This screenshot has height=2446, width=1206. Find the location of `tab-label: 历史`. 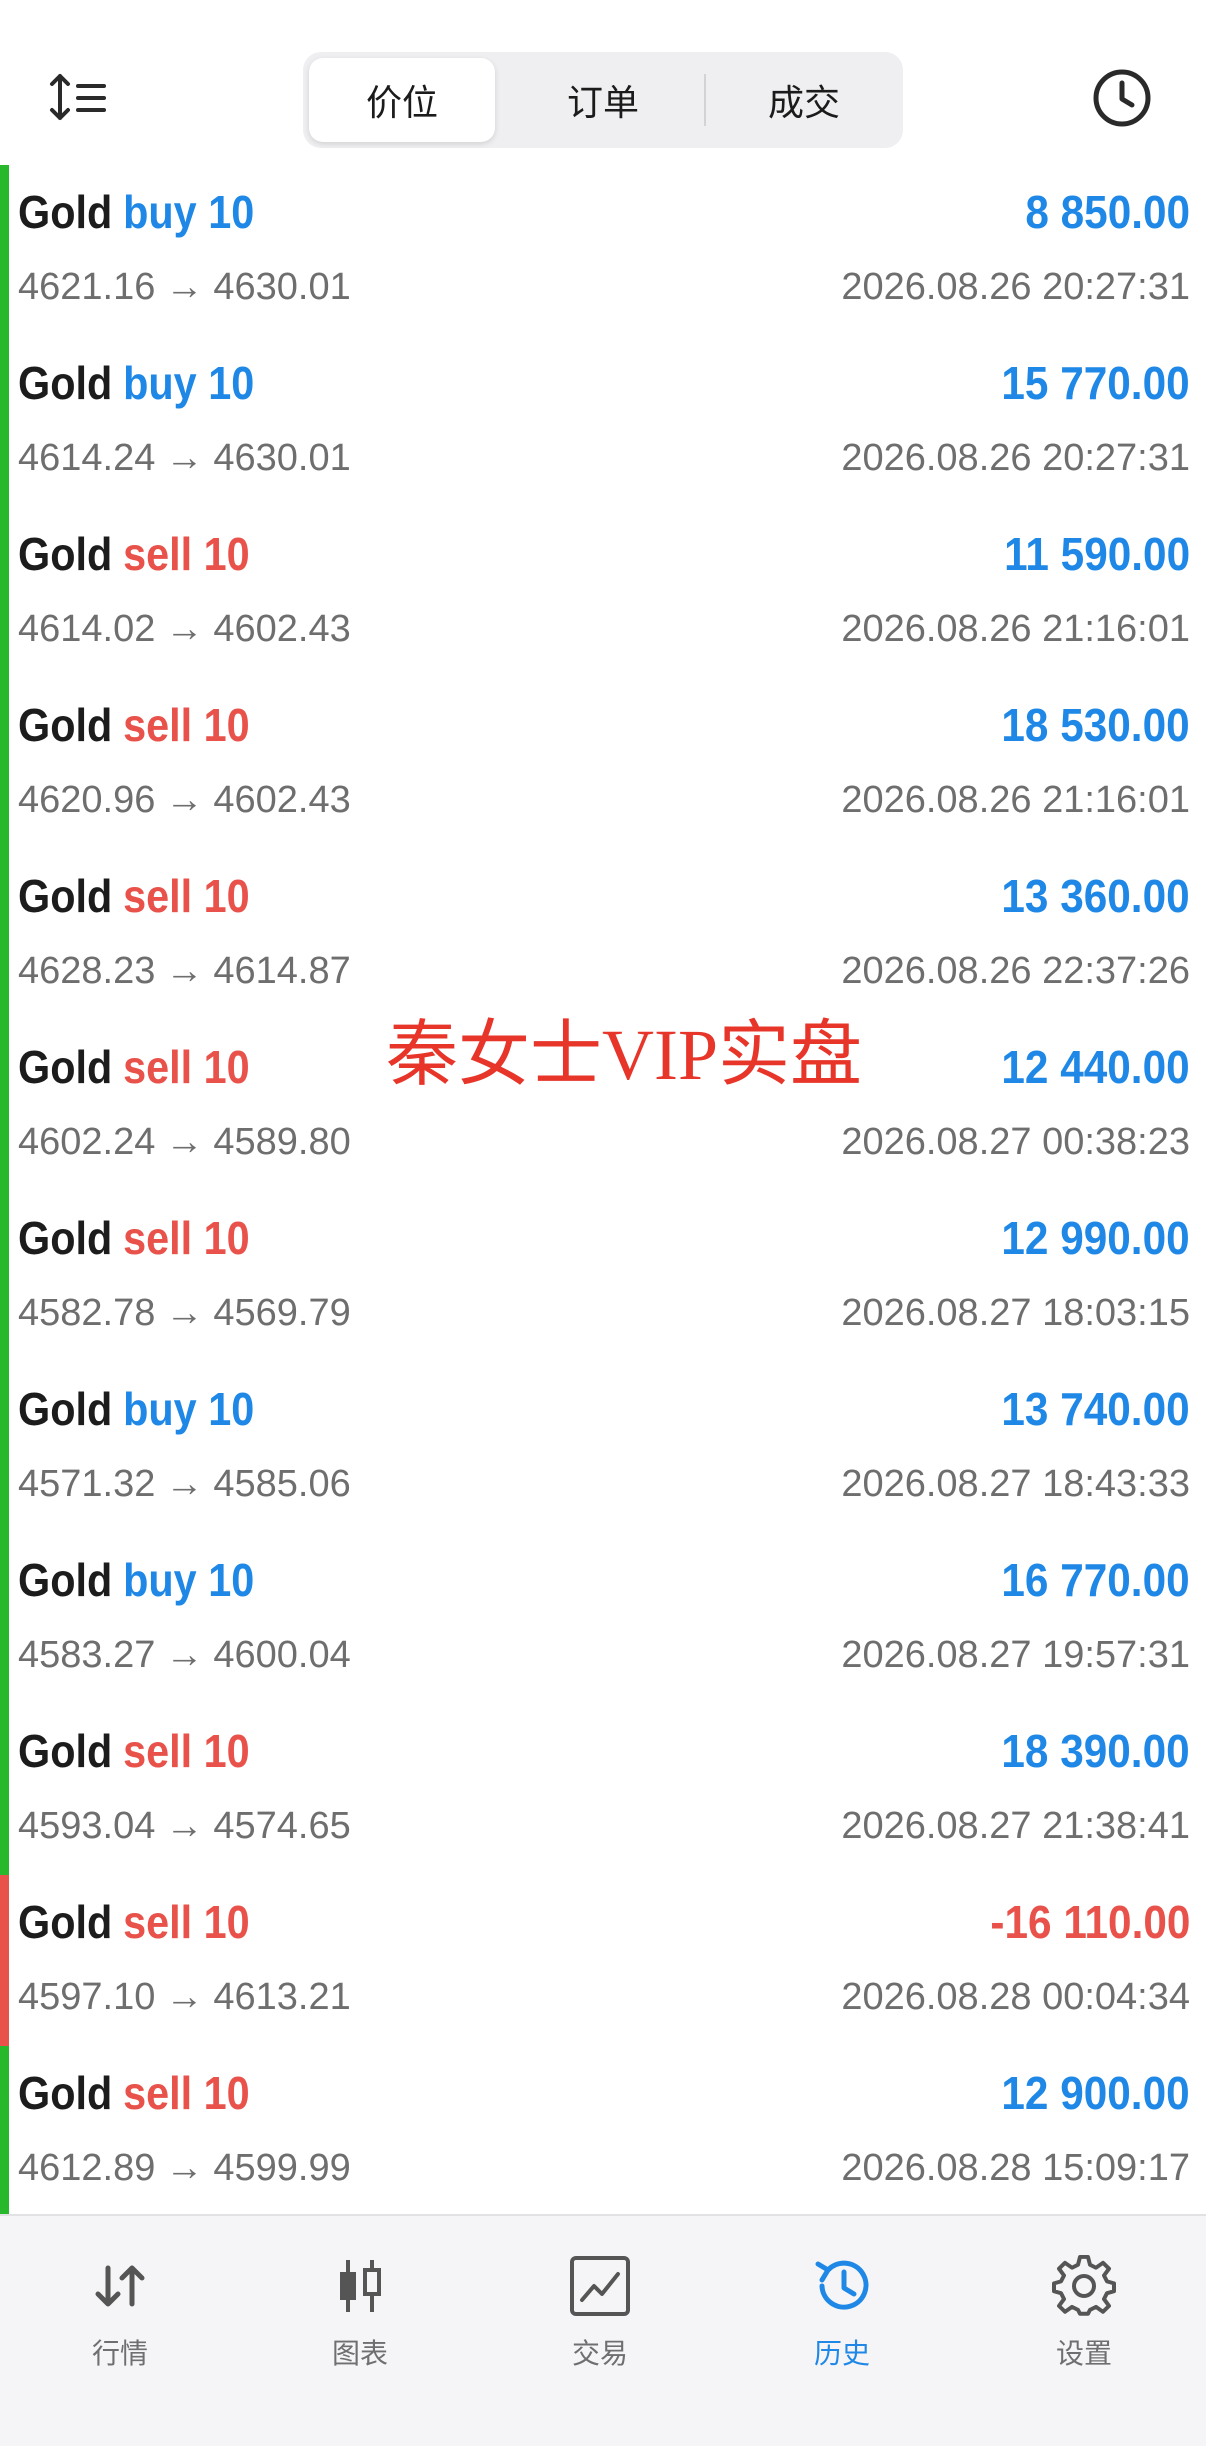

tab-label: 历史 is located at coordinates (841, 2353).